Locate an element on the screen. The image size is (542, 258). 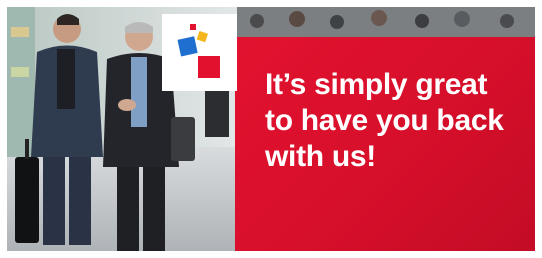
logo-small-red-square-icon is located at coordinates (193, 27).